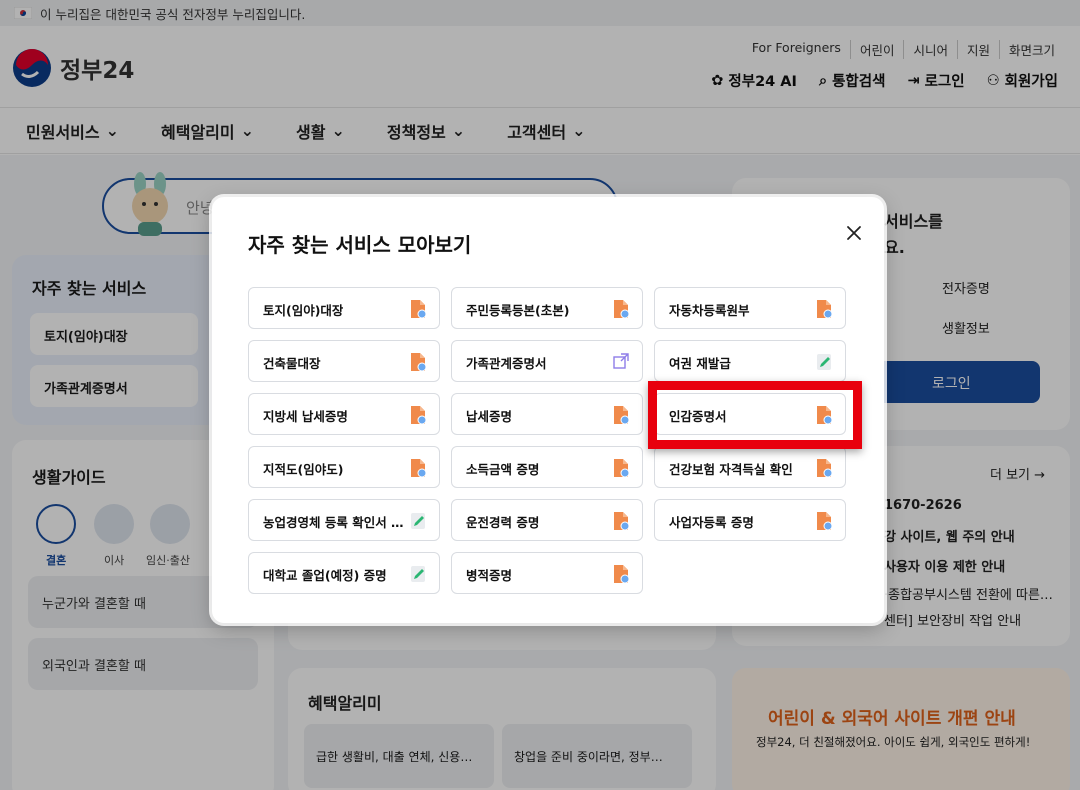 This screenshot has width=1080, height=790. Describe the element at coordinates (303, 469) in the screenshot. I see `service-item-label: 지적도(임야도)` at that location.